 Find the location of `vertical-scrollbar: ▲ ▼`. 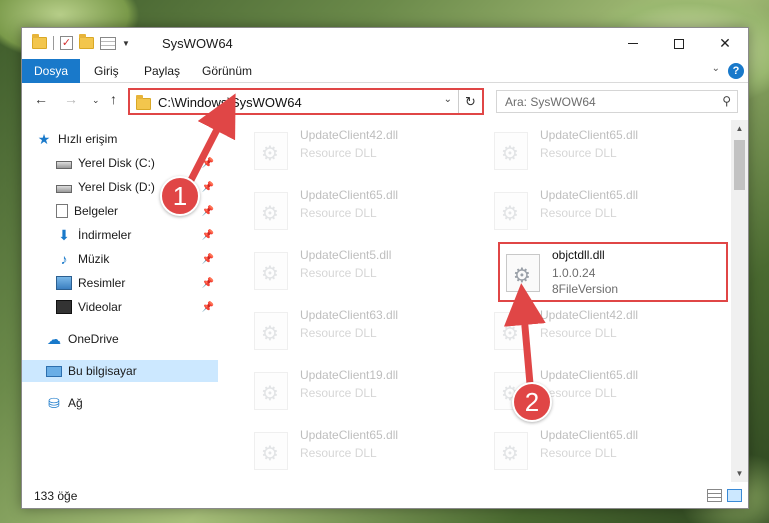

vertical-scrollbar: ▲ ▼ is located at coordinates (739, 301).